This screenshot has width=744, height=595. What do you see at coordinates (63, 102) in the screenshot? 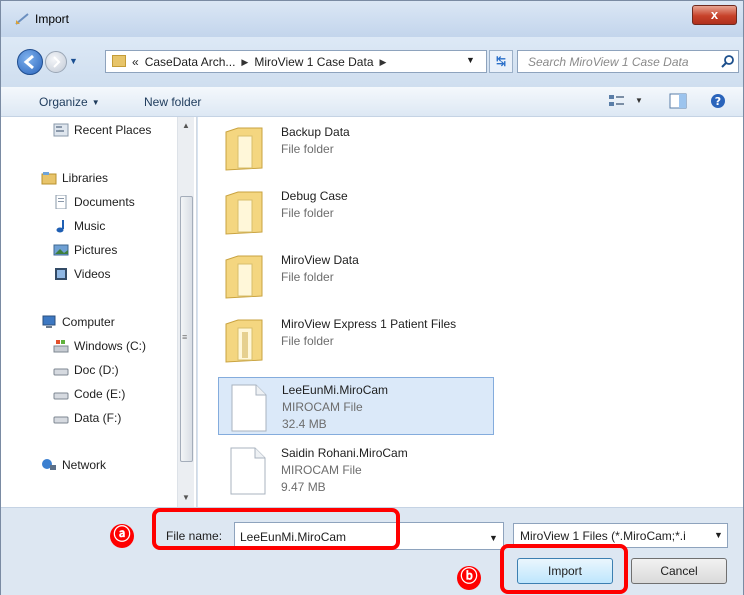
I see `organize-label: Organize` at bounding box center [63, 102].